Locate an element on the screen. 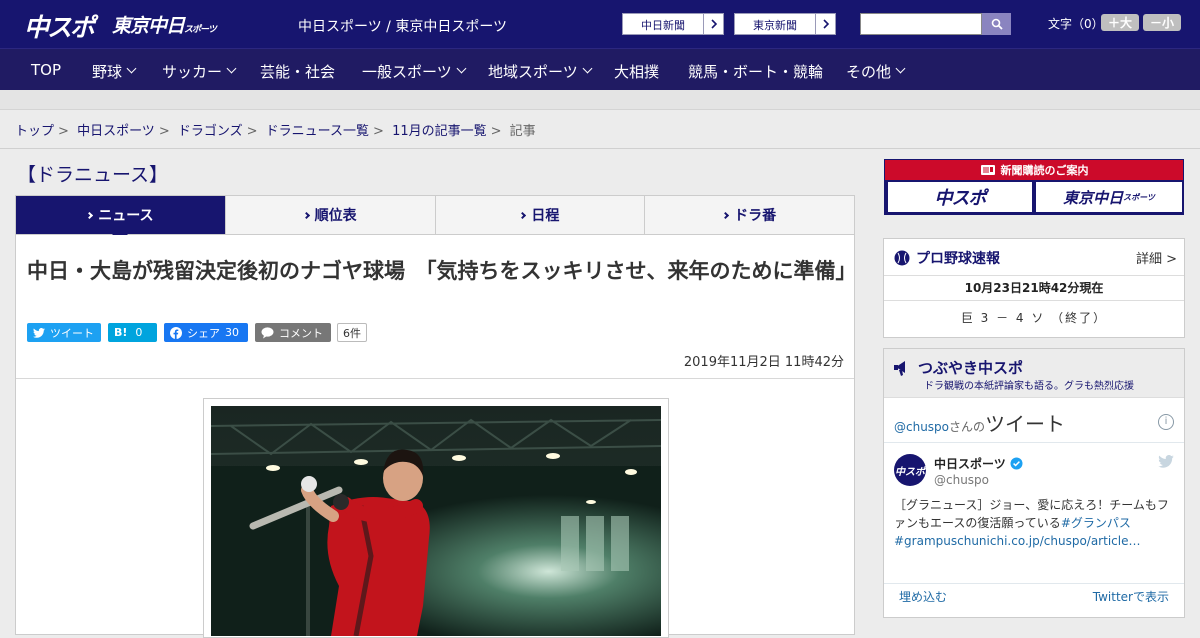  breadcrumb-top: トップ is located at coordinates (34, 131).